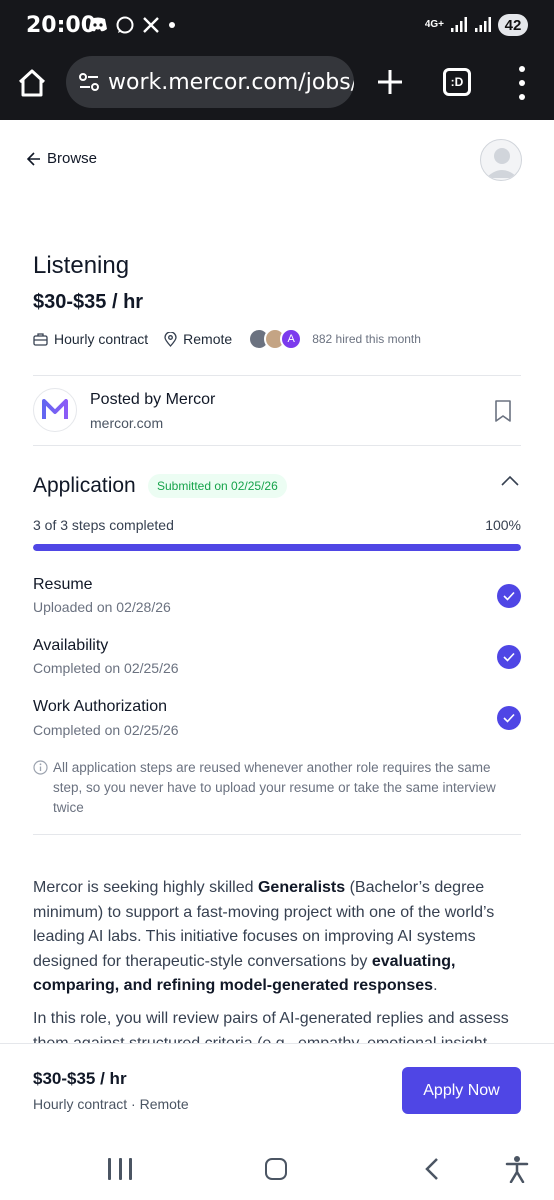 The height and width of the screenshot is (1200, 554). I want to click on job-rate: $30-$35 / hr, so click(88, 302).